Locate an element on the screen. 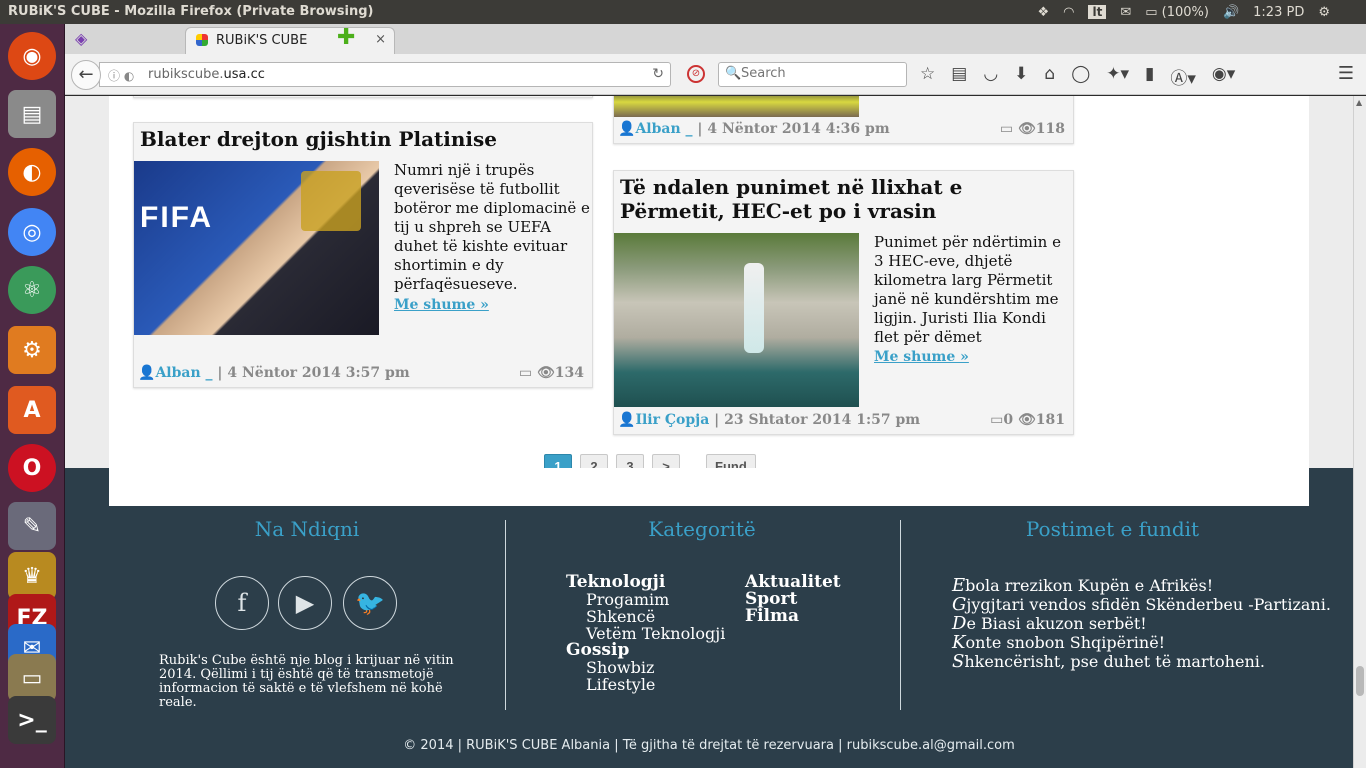  tab-rubiks-cube: RUBiK'S CUBE × is located at coordinates (290, 40).